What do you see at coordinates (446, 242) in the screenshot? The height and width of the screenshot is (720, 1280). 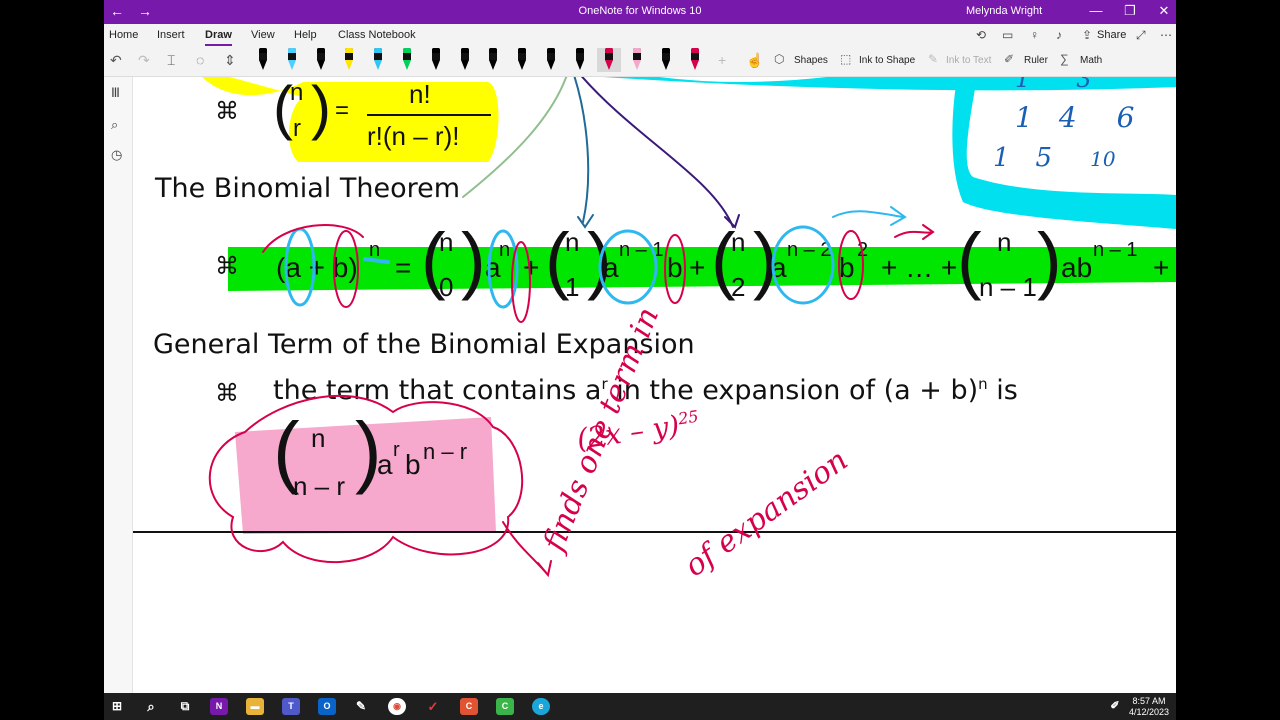 I see `t0-top: n` at bounding box center [446, 242].